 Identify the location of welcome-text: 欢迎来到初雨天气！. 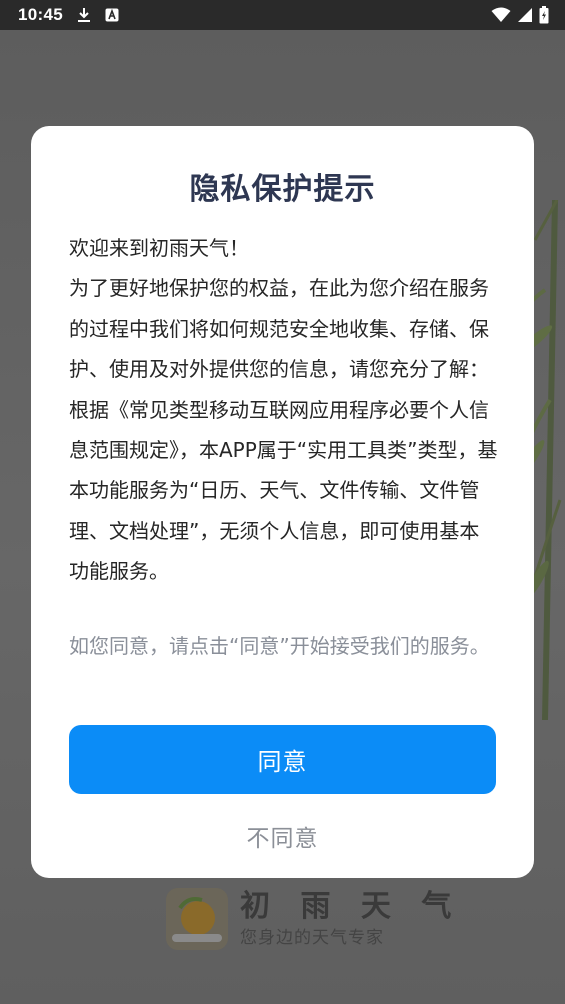
(159, 248).